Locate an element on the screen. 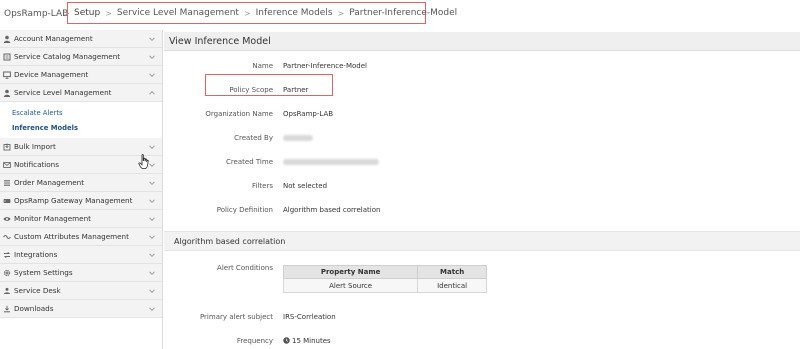 The height and width of the screenshot is (349, 800). sidebar-item-label: Service Desk is located at coordinates (37, 290).